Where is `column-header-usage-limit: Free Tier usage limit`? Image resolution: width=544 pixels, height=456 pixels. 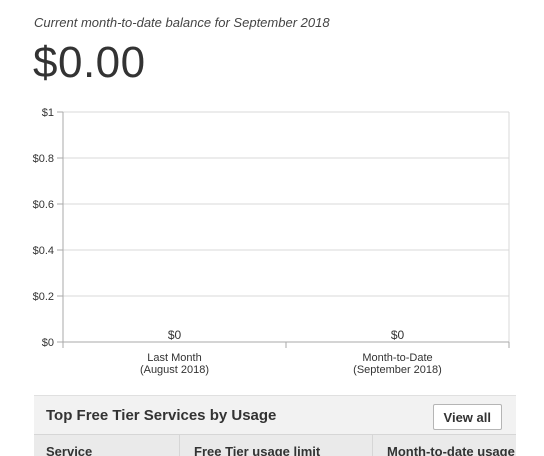 column-header-usage-limit: Free Tier usage limit is located at coordinates (276, 445).